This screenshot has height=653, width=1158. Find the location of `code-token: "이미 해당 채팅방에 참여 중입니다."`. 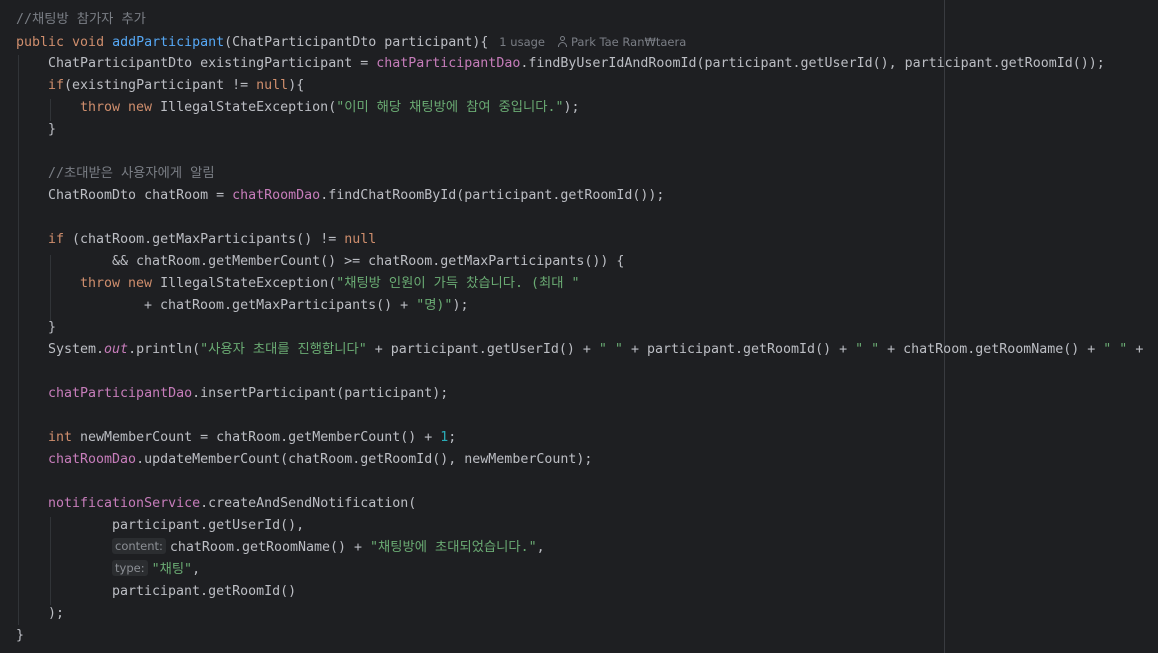

code-token: "이미 해당 채팅방에 참여 중입니다." is located at coordinates (450, 107).